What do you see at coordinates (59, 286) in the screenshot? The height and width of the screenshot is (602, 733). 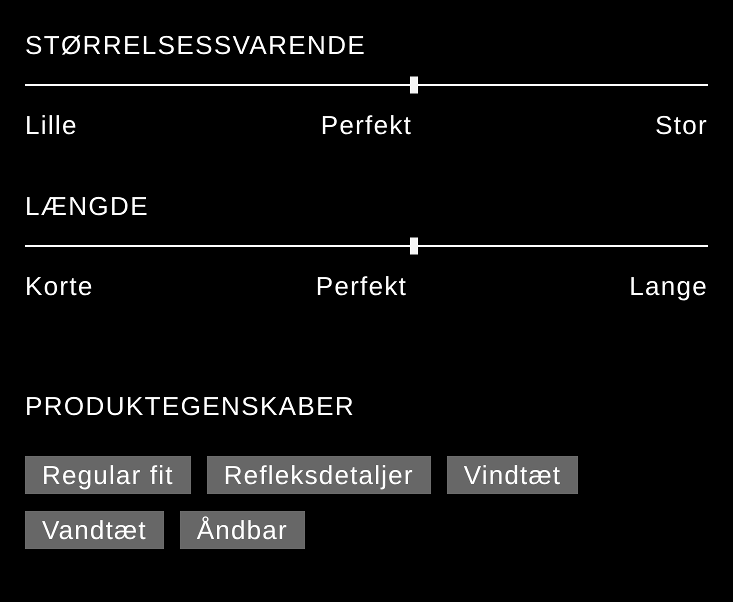 I see `scale-label: Korte` at bounding box center [59, 286].